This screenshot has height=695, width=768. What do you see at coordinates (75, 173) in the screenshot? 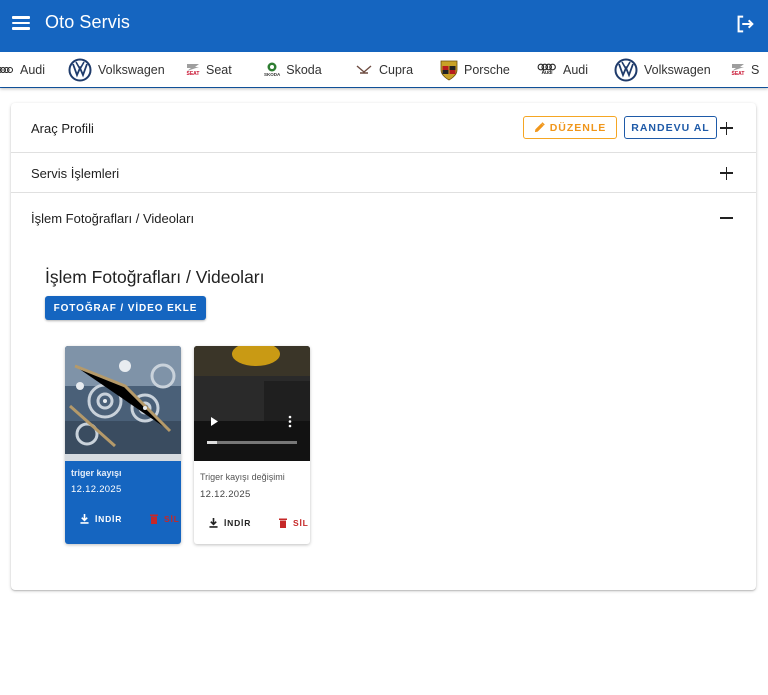
I see `services-label: Servis İşlemleri` at bounding box center [75, 173].